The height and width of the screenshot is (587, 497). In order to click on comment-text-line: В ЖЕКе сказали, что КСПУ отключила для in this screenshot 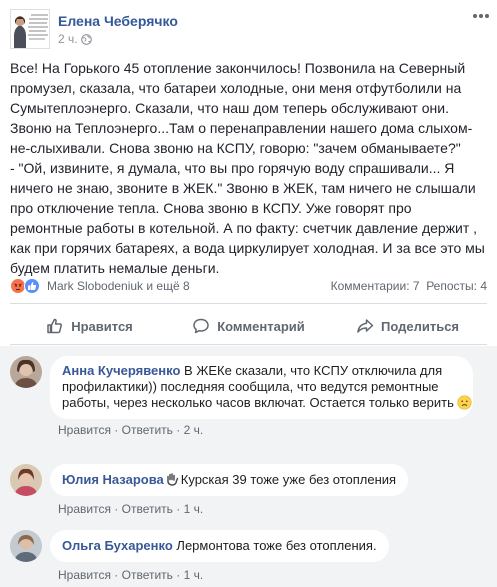, I will do `click(313, 370)`.